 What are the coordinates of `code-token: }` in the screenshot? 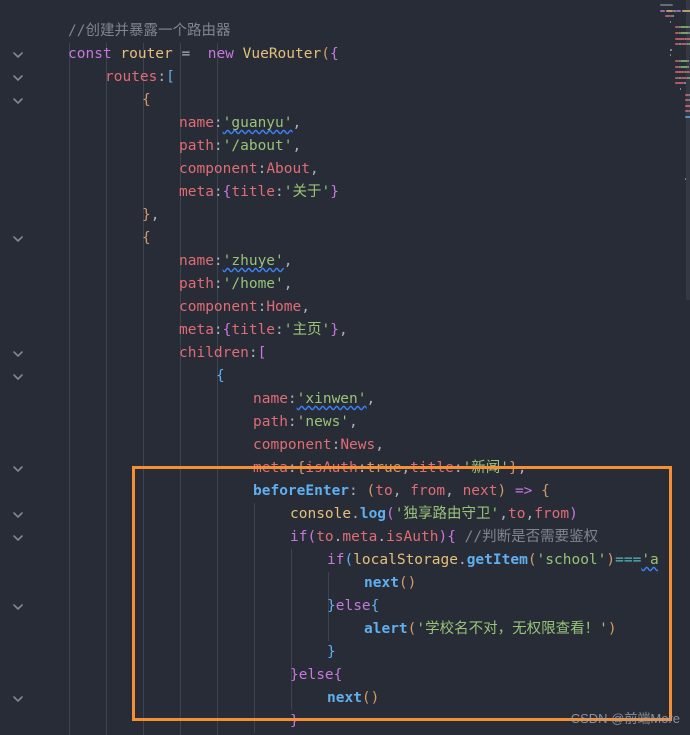 It's located at (331, 606).